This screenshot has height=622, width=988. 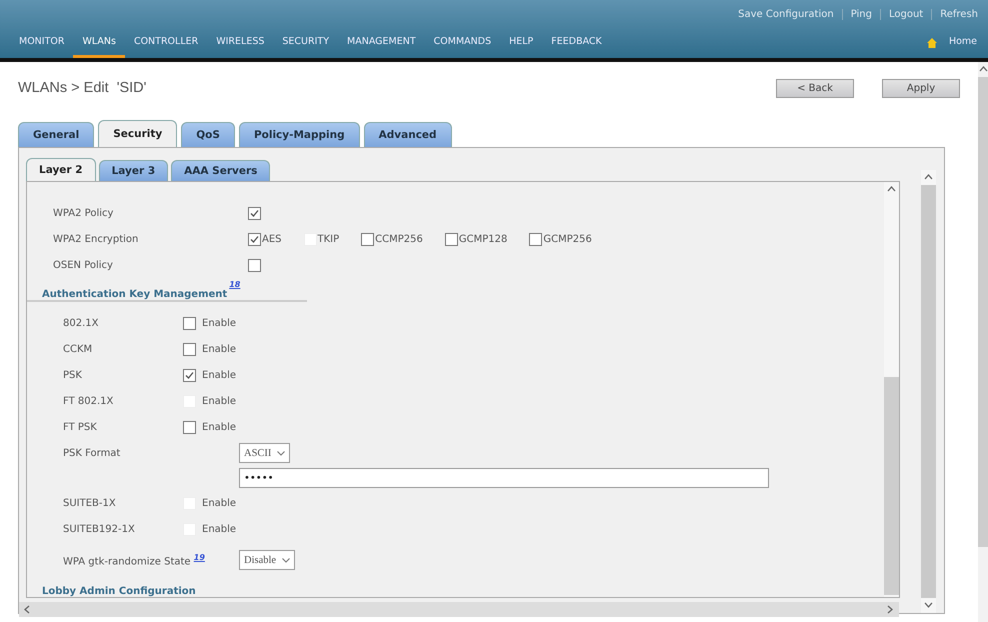 What do you see at coordinates (906, 14) in the screenshot?
I see `header-link: Logout` at bounding box center [906, 14].